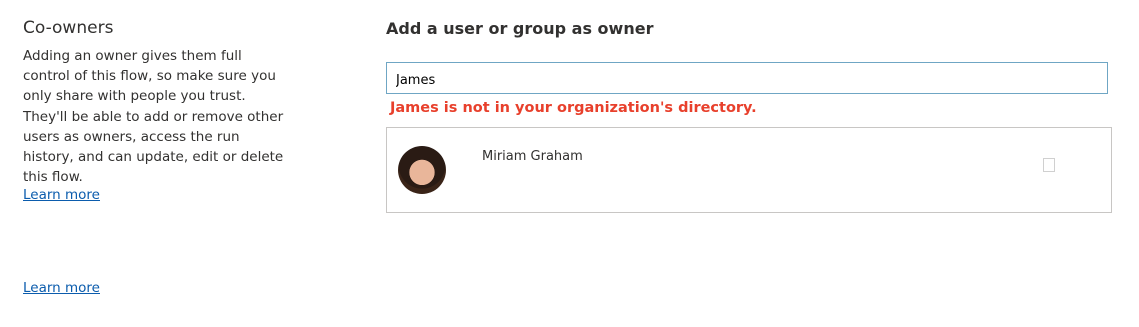  Describe the element at coordinates (532, 156) in the screenshot. I see `user-name: Miriam Graham` at that location.